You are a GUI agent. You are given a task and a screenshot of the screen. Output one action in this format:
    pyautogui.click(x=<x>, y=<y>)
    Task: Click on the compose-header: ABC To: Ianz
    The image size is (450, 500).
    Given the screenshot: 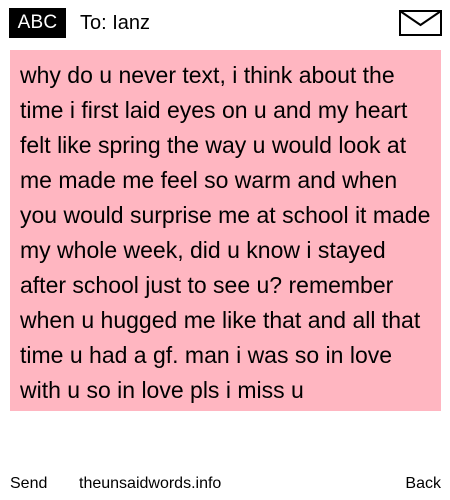 What is the action you would take?
    pyautogui.click(x=225, y=22)
    